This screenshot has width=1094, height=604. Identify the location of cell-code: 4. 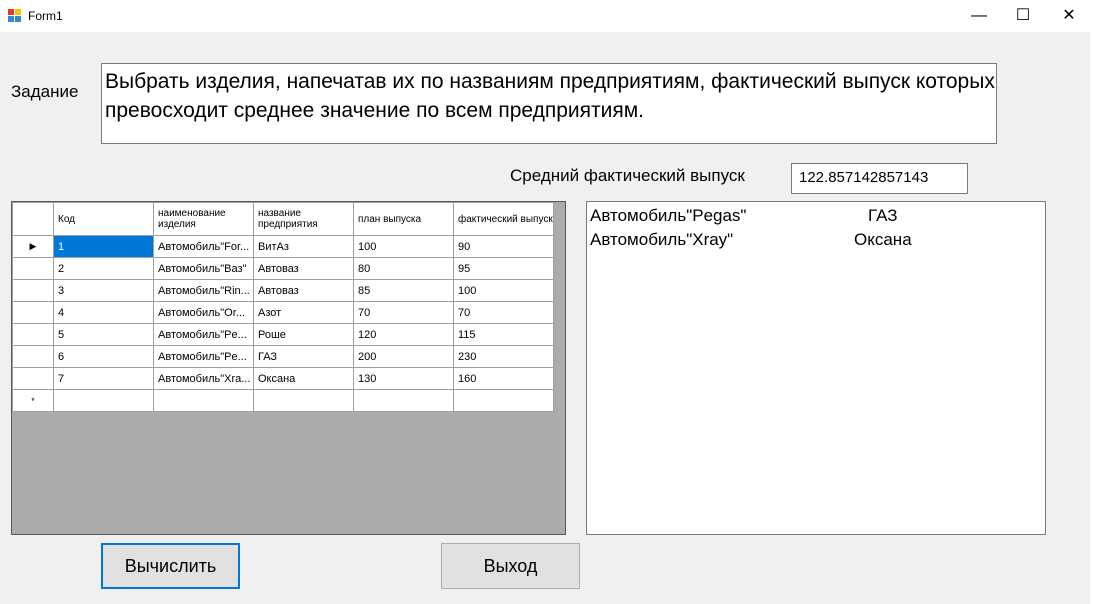
(103, 312).